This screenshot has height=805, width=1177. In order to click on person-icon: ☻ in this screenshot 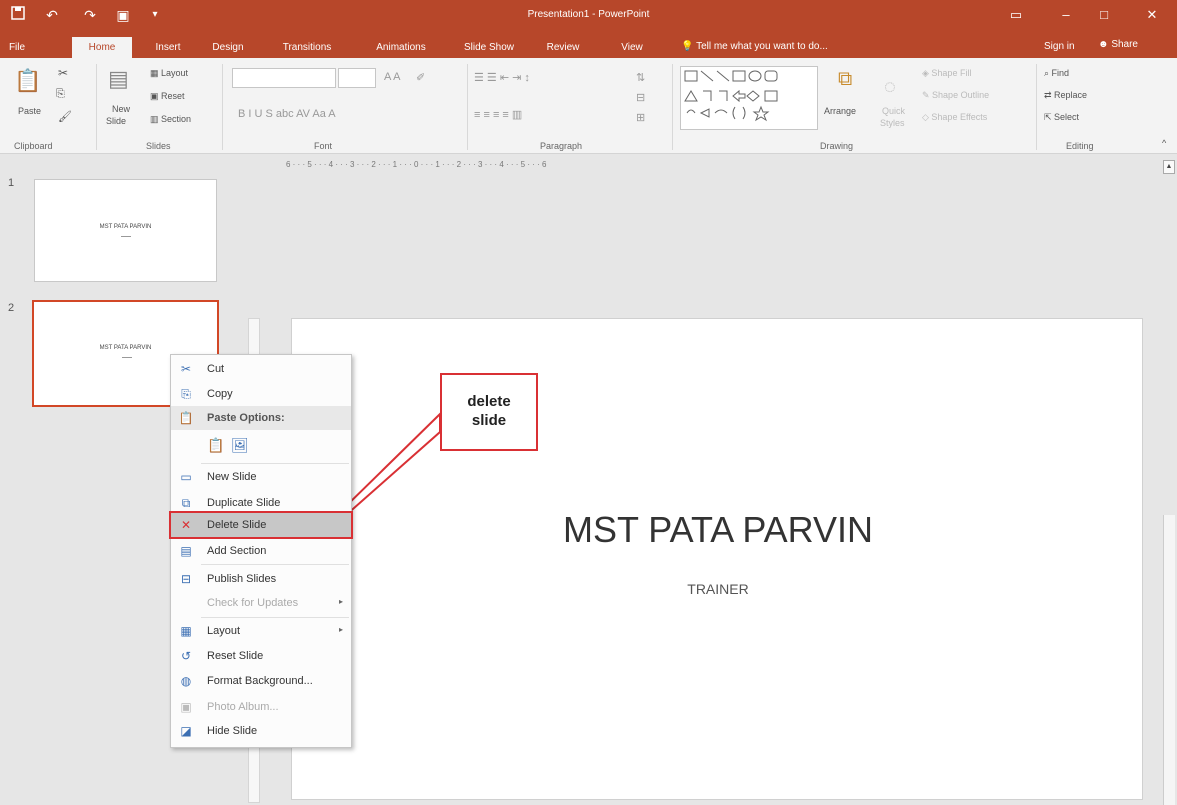, I will do `click(1105, 44)`.